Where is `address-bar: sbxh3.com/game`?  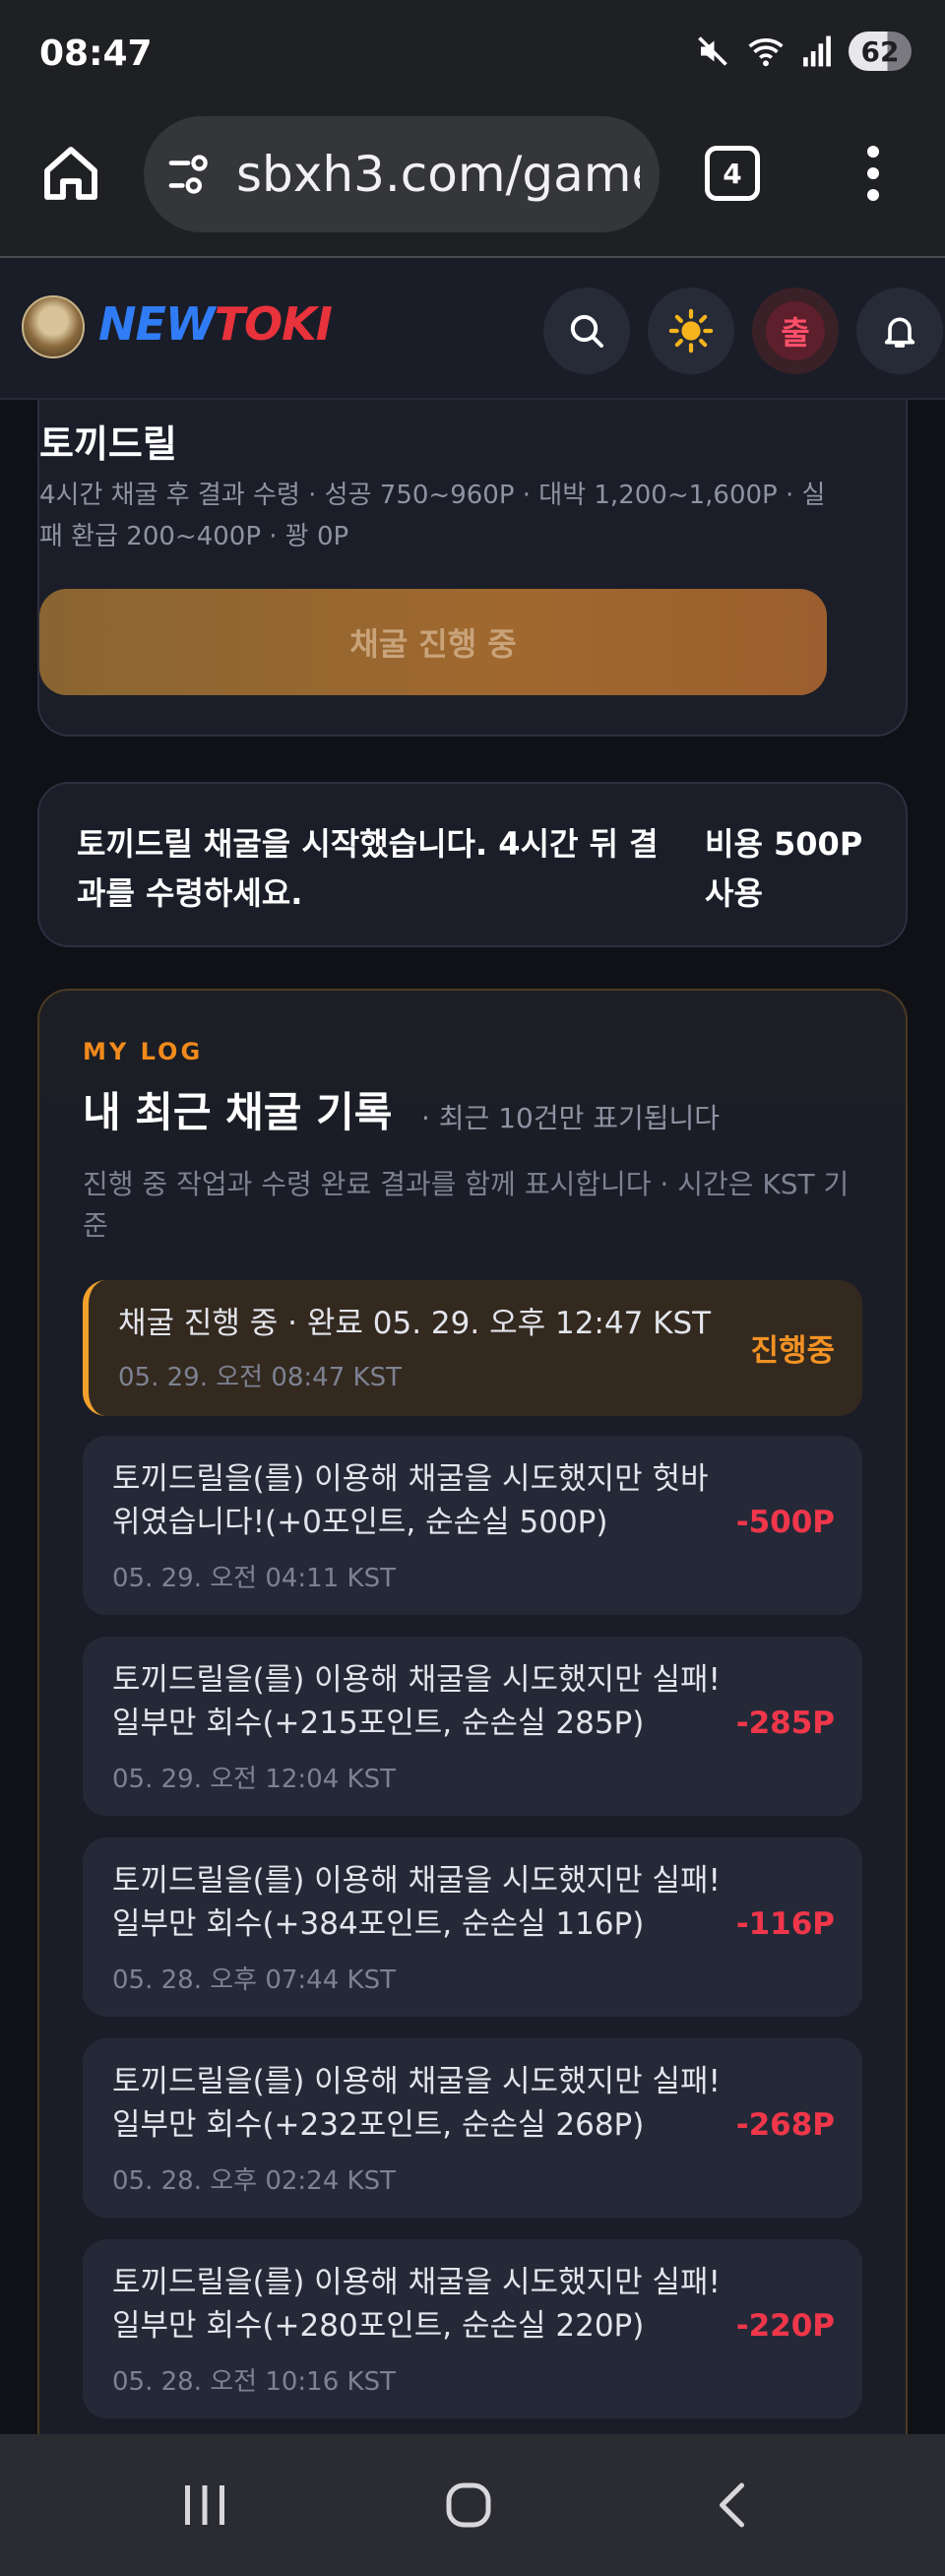 address-bar: sbxh3.com/game is located at coordinates (402, 174).